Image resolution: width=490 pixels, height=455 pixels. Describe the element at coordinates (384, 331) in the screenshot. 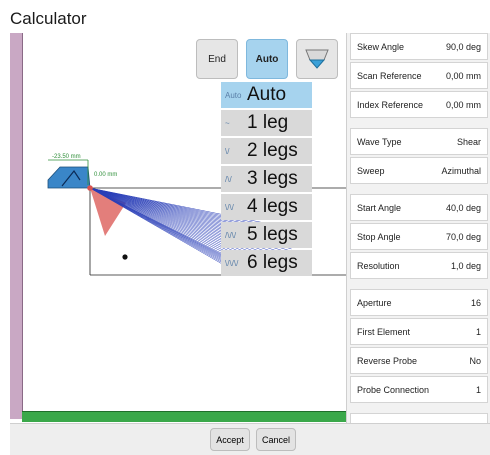

I see `param-label: First Element` at that location.